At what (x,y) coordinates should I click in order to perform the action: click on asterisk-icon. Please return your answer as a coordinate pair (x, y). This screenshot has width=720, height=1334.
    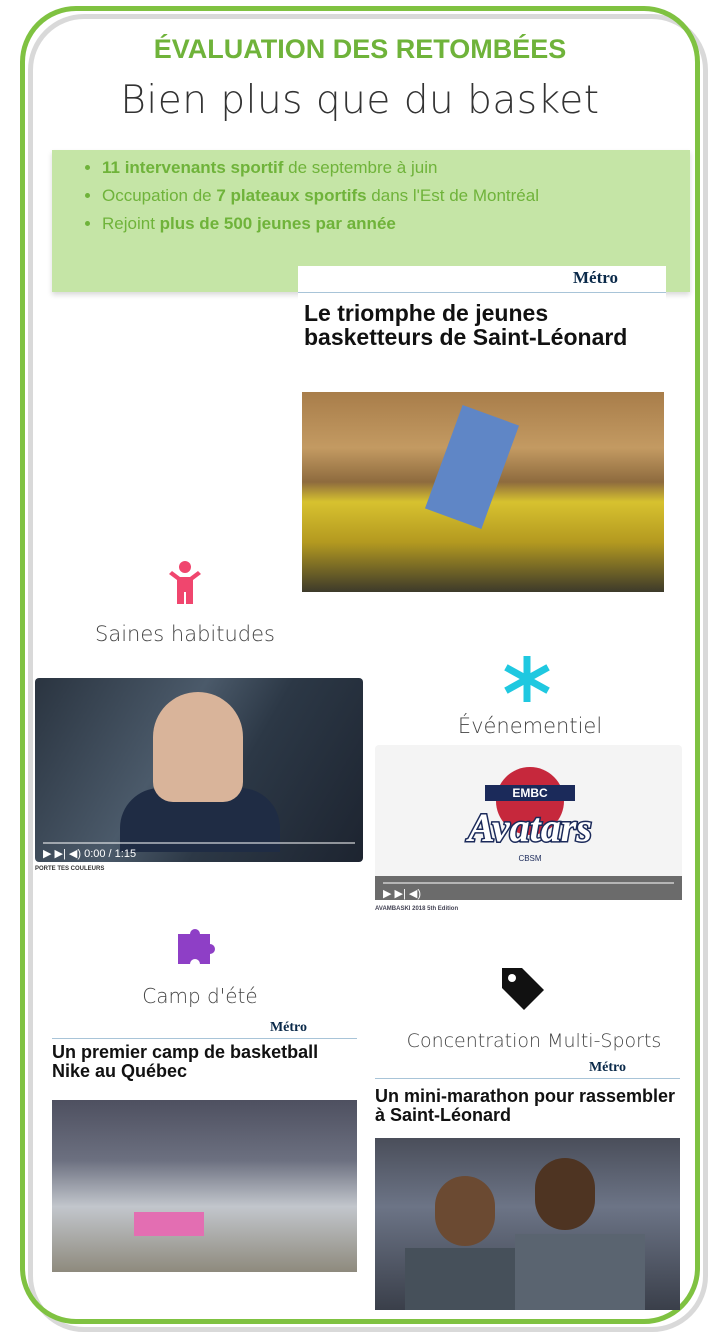
    Looking at the image, I should click on (527, 679).